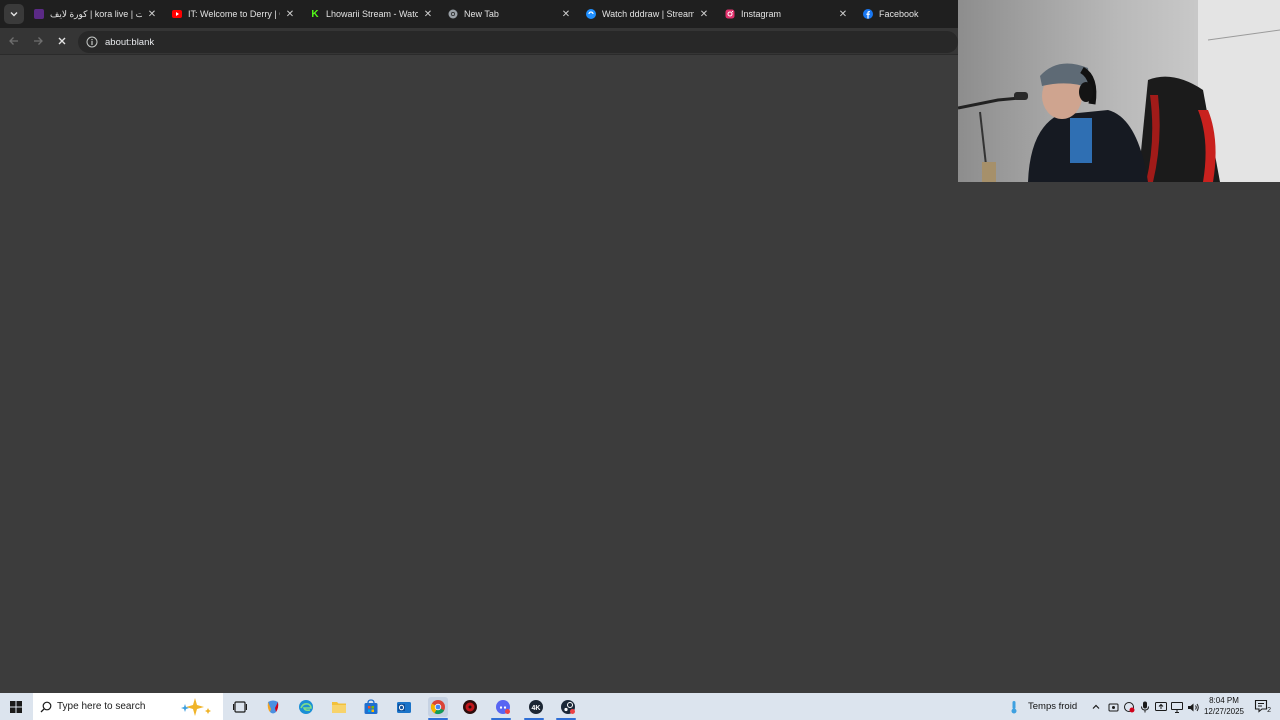 The width and height of the screenshot is (1280, 720). I want to click on screen-share-icon, so click(1161, 706).